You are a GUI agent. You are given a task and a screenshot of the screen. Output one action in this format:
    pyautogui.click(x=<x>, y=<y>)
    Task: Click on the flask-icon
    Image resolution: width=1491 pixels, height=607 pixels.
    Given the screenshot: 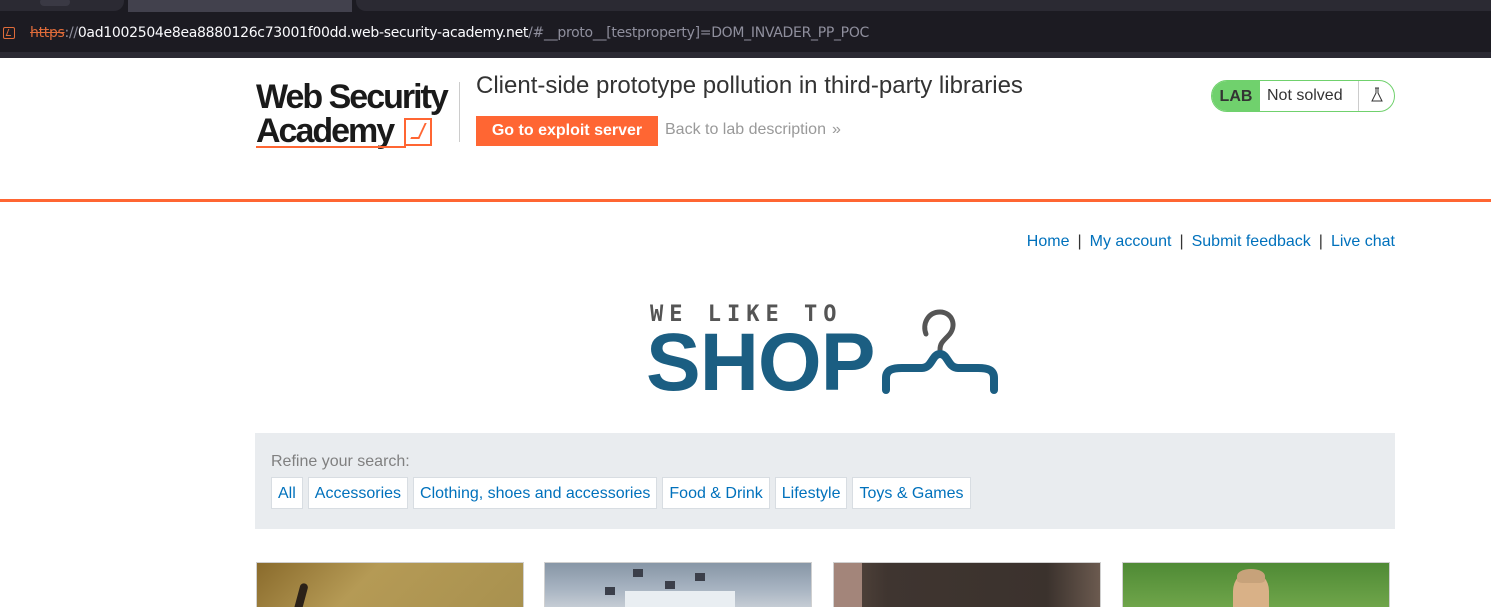 What is the action you would take?
    pyautogui.click(x=1377, y=94)
    